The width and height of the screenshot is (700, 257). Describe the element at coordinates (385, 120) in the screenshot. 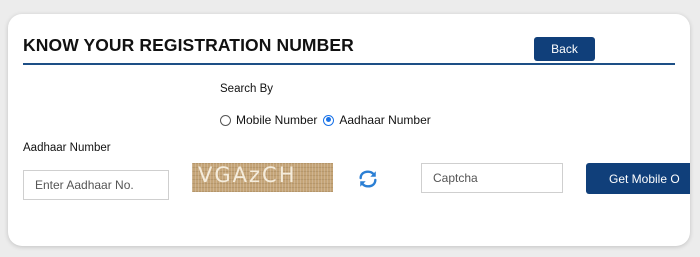

I see `radio-aadhaar-label: Aadhaar Number` at that location.